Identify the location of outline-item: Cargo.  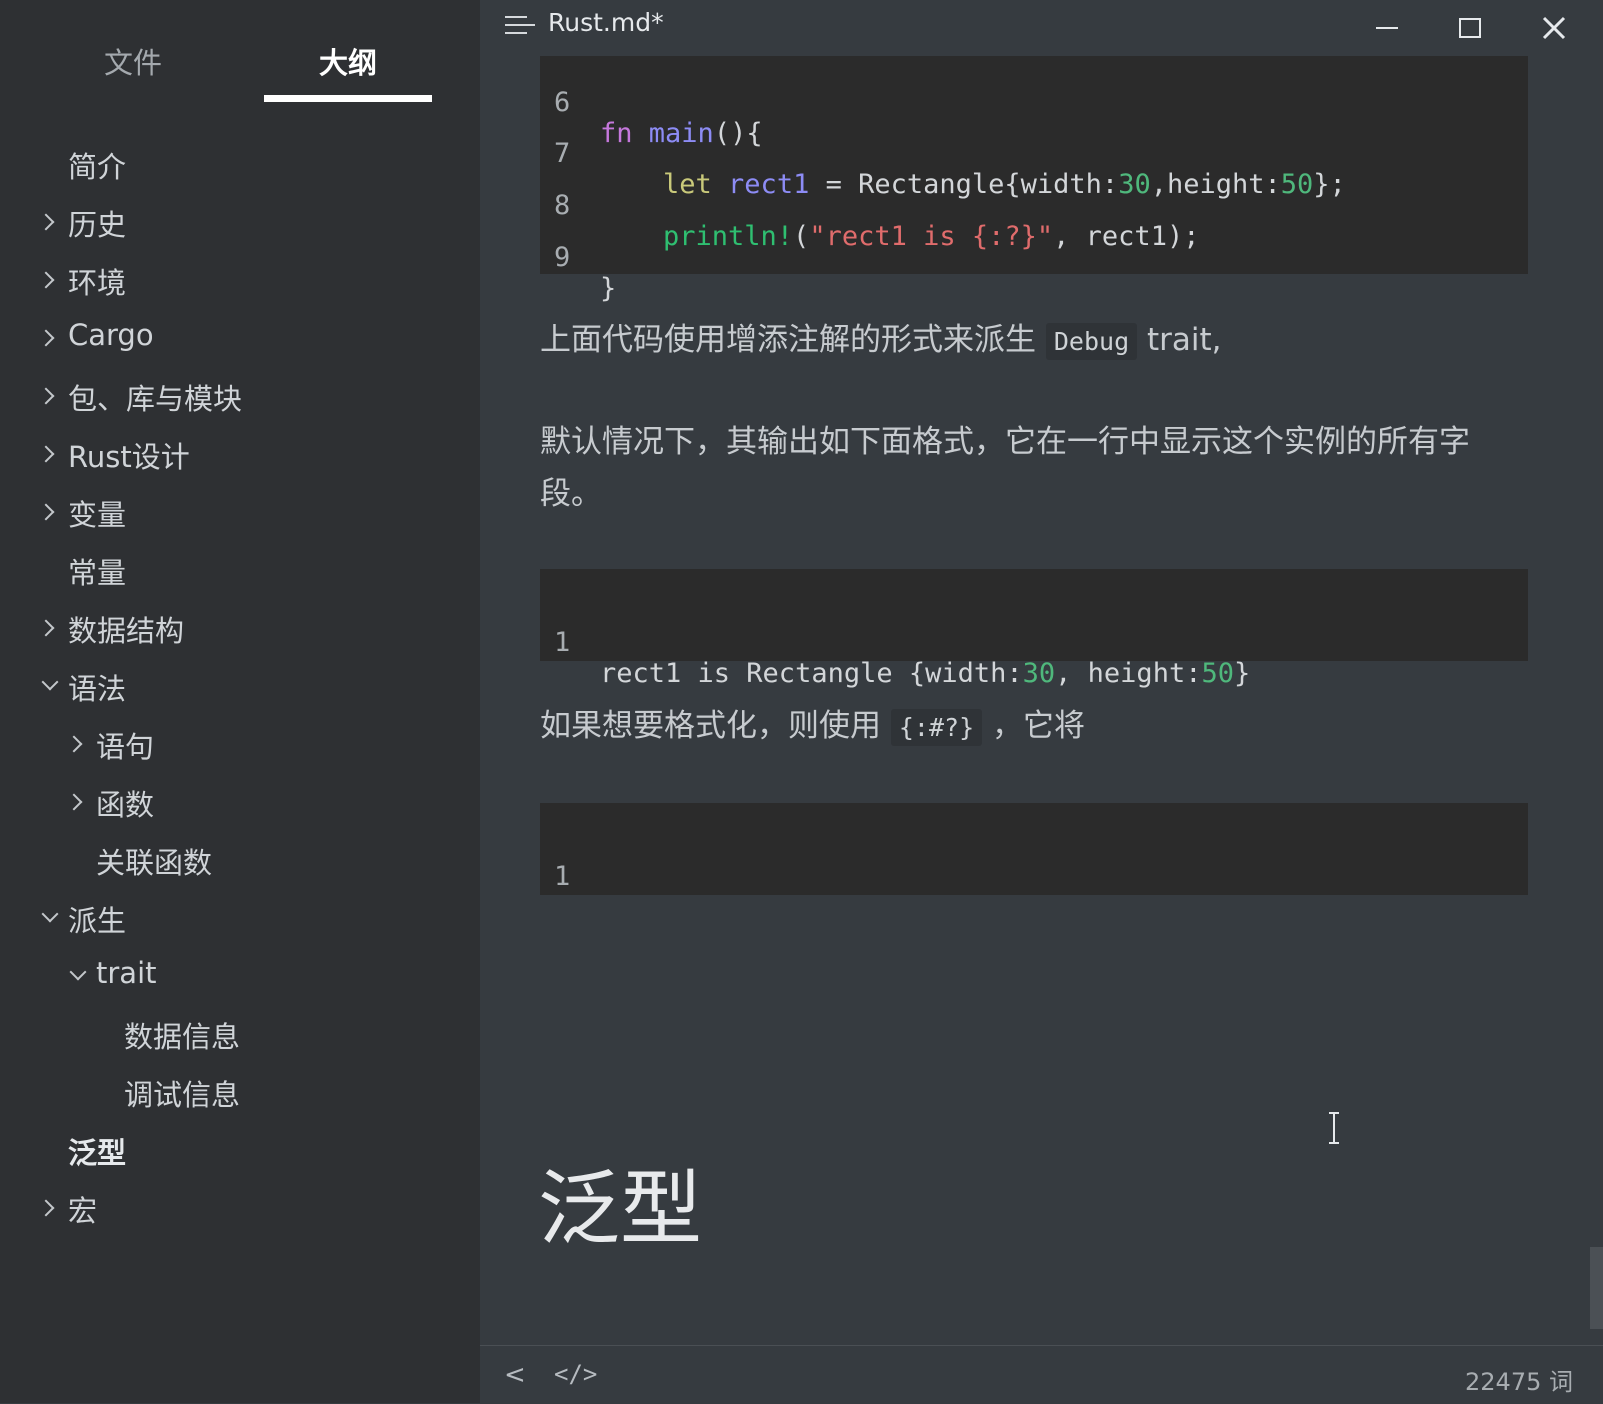
(111, 335).